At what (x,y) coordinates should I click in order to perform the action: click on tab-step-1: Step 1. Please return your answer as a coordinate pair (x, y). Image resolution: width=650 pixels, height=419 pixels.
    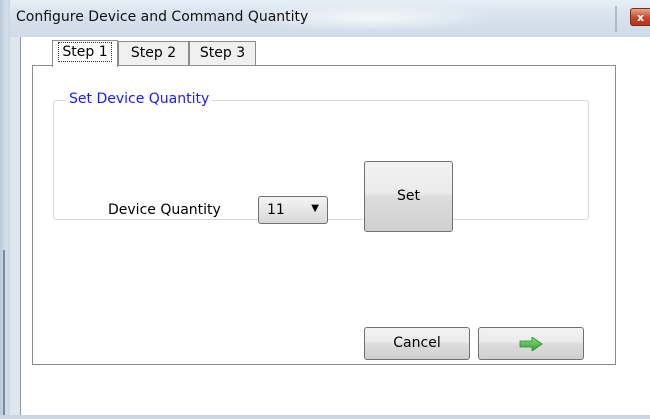
    Looking at the image, I should click on (85, 53).